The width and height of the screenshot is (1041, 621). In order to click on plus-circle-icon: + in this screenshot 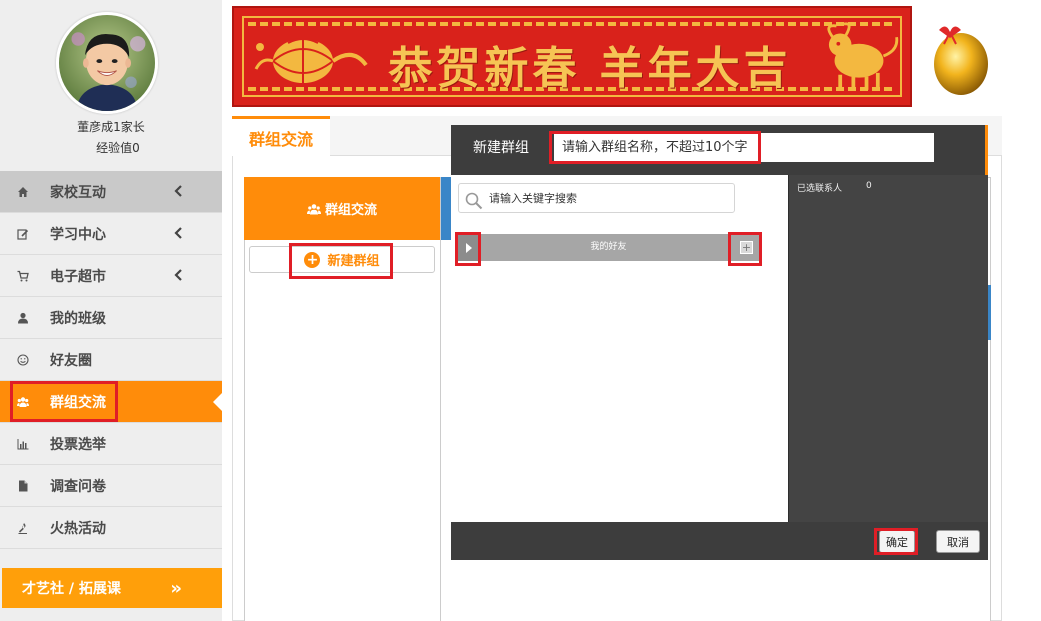, I will do `click(312, 259)`.